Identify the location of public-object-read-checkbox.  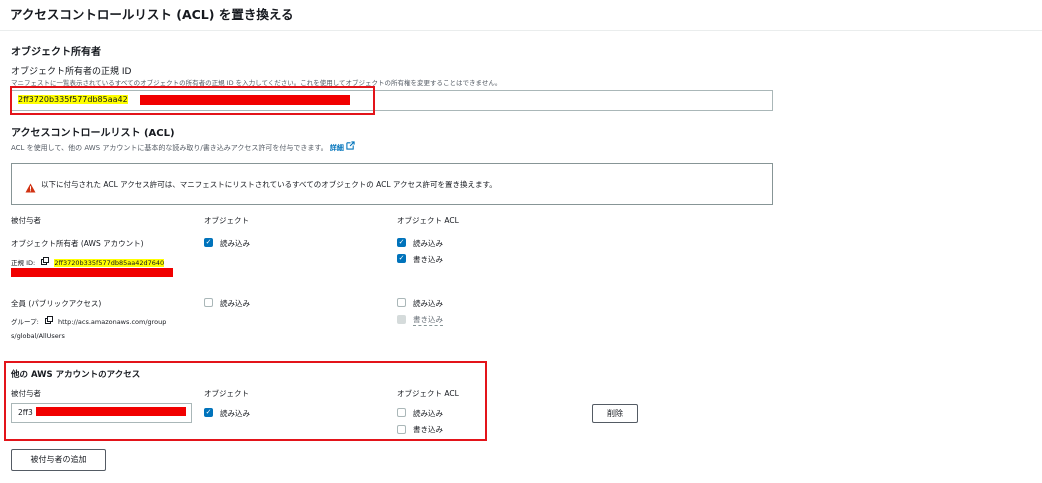
(208, 302).